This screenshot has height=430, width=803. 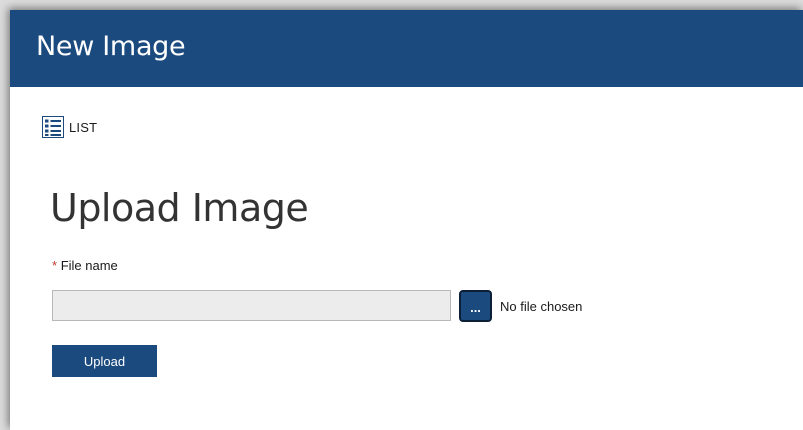 I want to click on upload-button: Upload, so click(x=104, y=361).